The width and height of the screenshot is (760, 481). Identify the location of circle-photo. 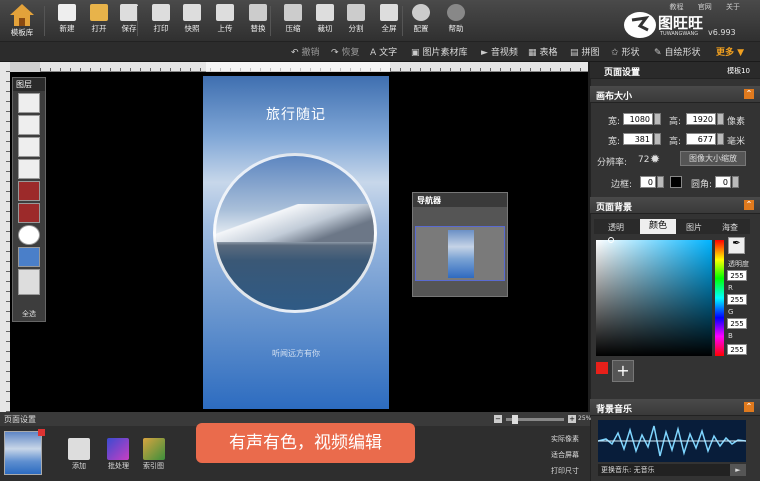
(295, 233).